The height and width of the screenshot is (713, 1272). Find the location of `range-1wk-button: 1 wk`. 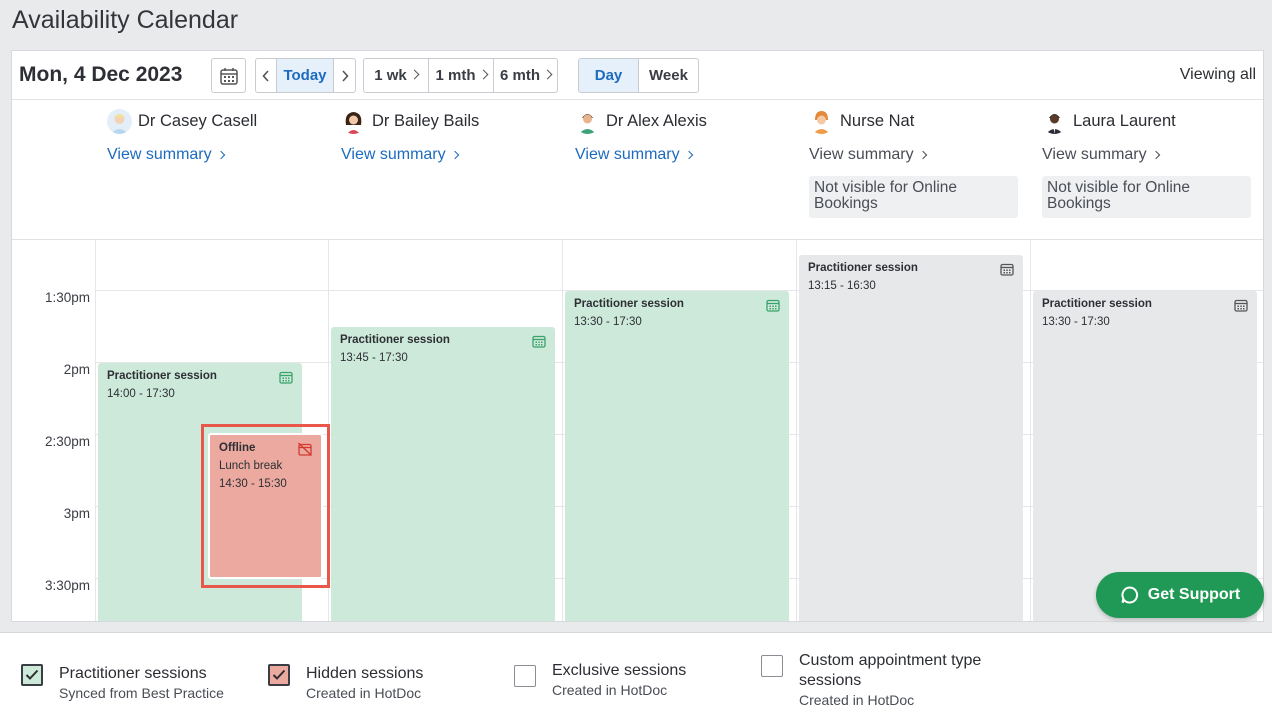

range-1wk-button: 1 wk is located at coordinates (396, 75).